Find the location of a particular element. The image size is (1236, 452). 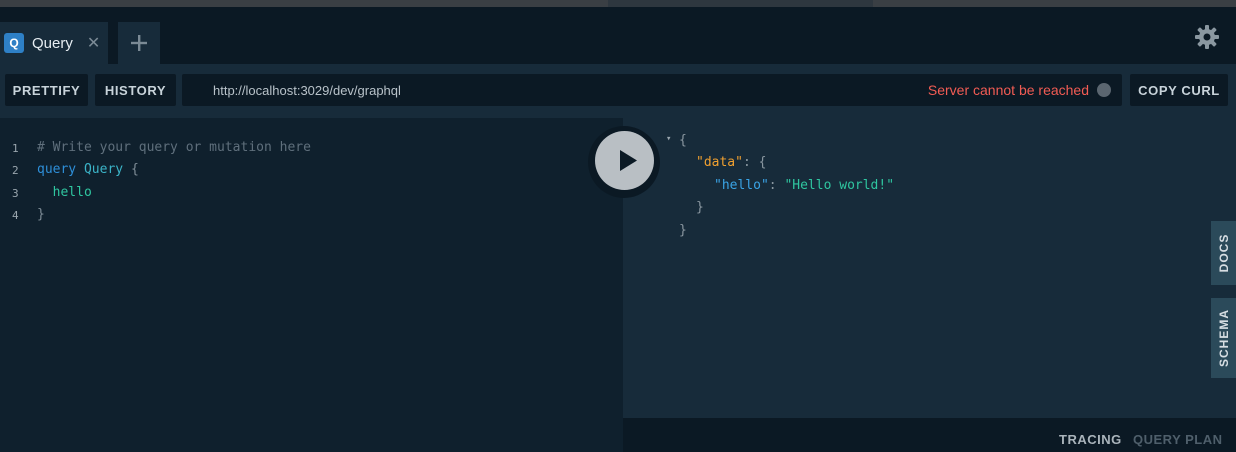

result-footer: TRACING QUERY PLAN is located at coordinates (929, 435).